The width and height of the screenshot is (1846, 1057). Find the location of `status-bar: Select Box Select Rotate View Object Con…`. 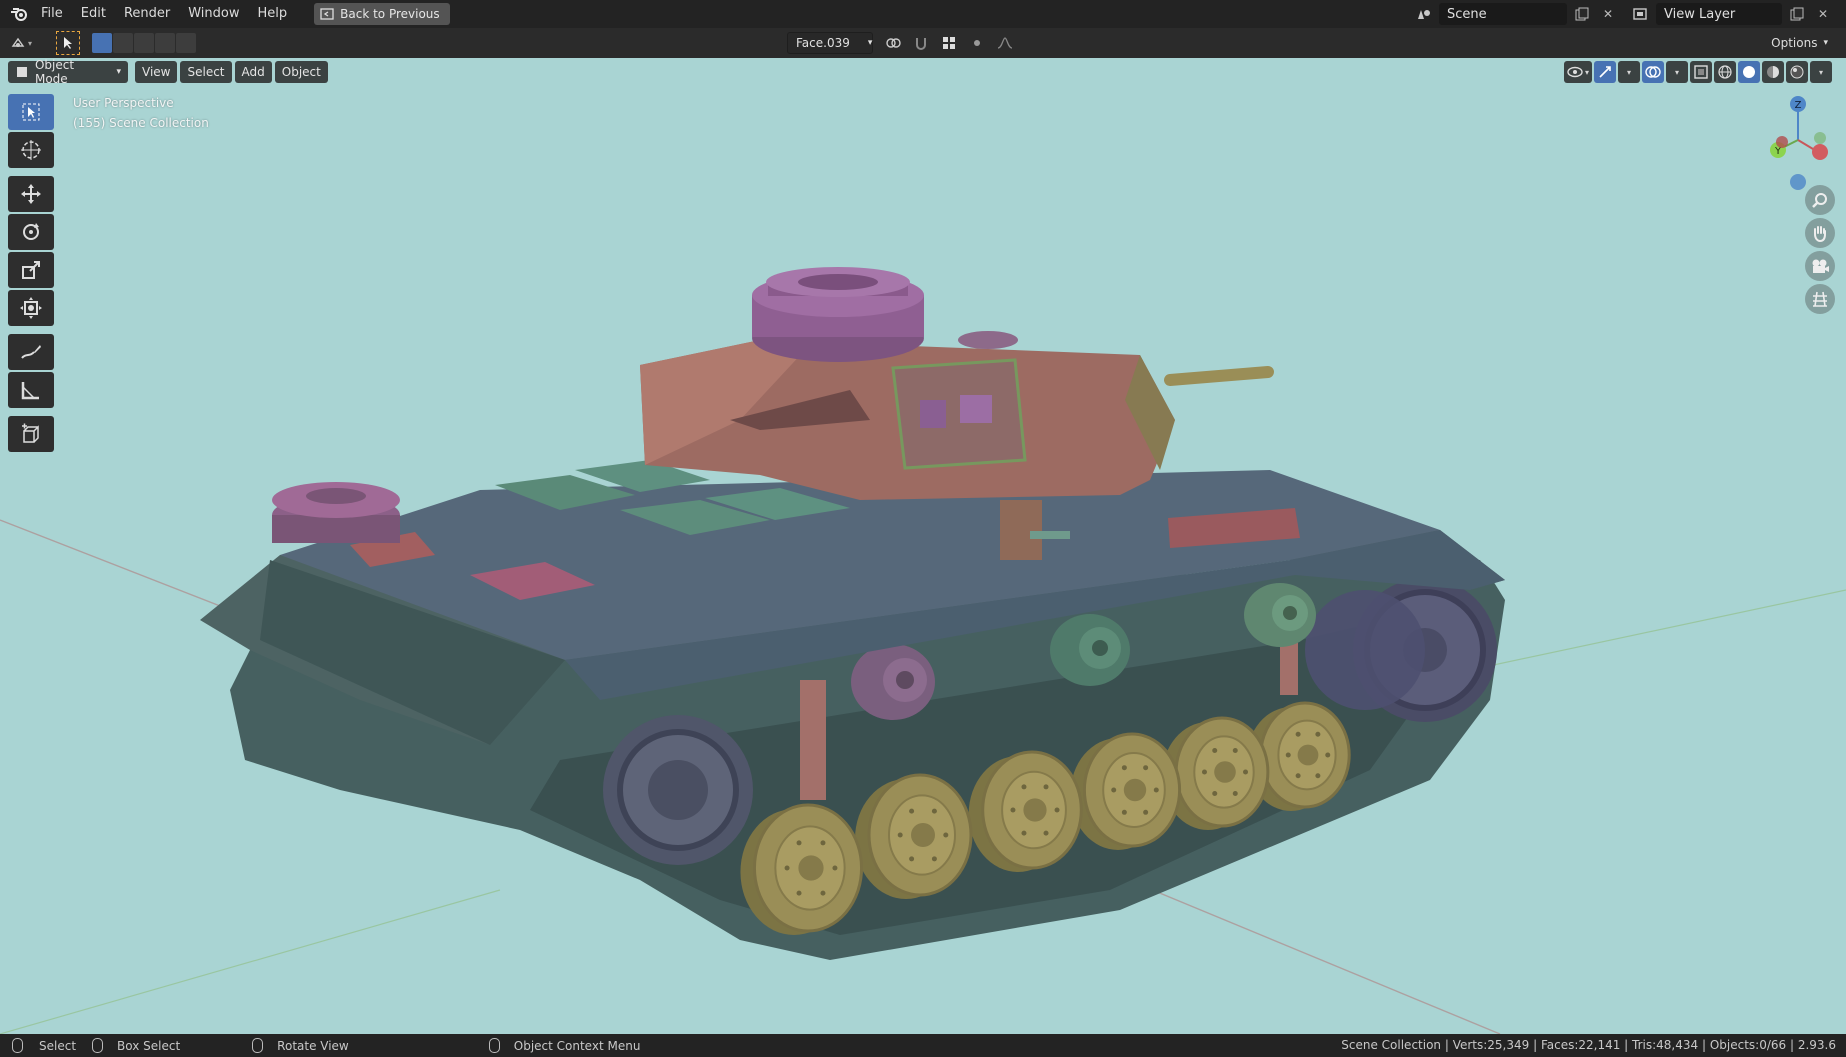

status-bar: Select Box Select Rotate View Object Con… is located at coordinates (923, 1045).